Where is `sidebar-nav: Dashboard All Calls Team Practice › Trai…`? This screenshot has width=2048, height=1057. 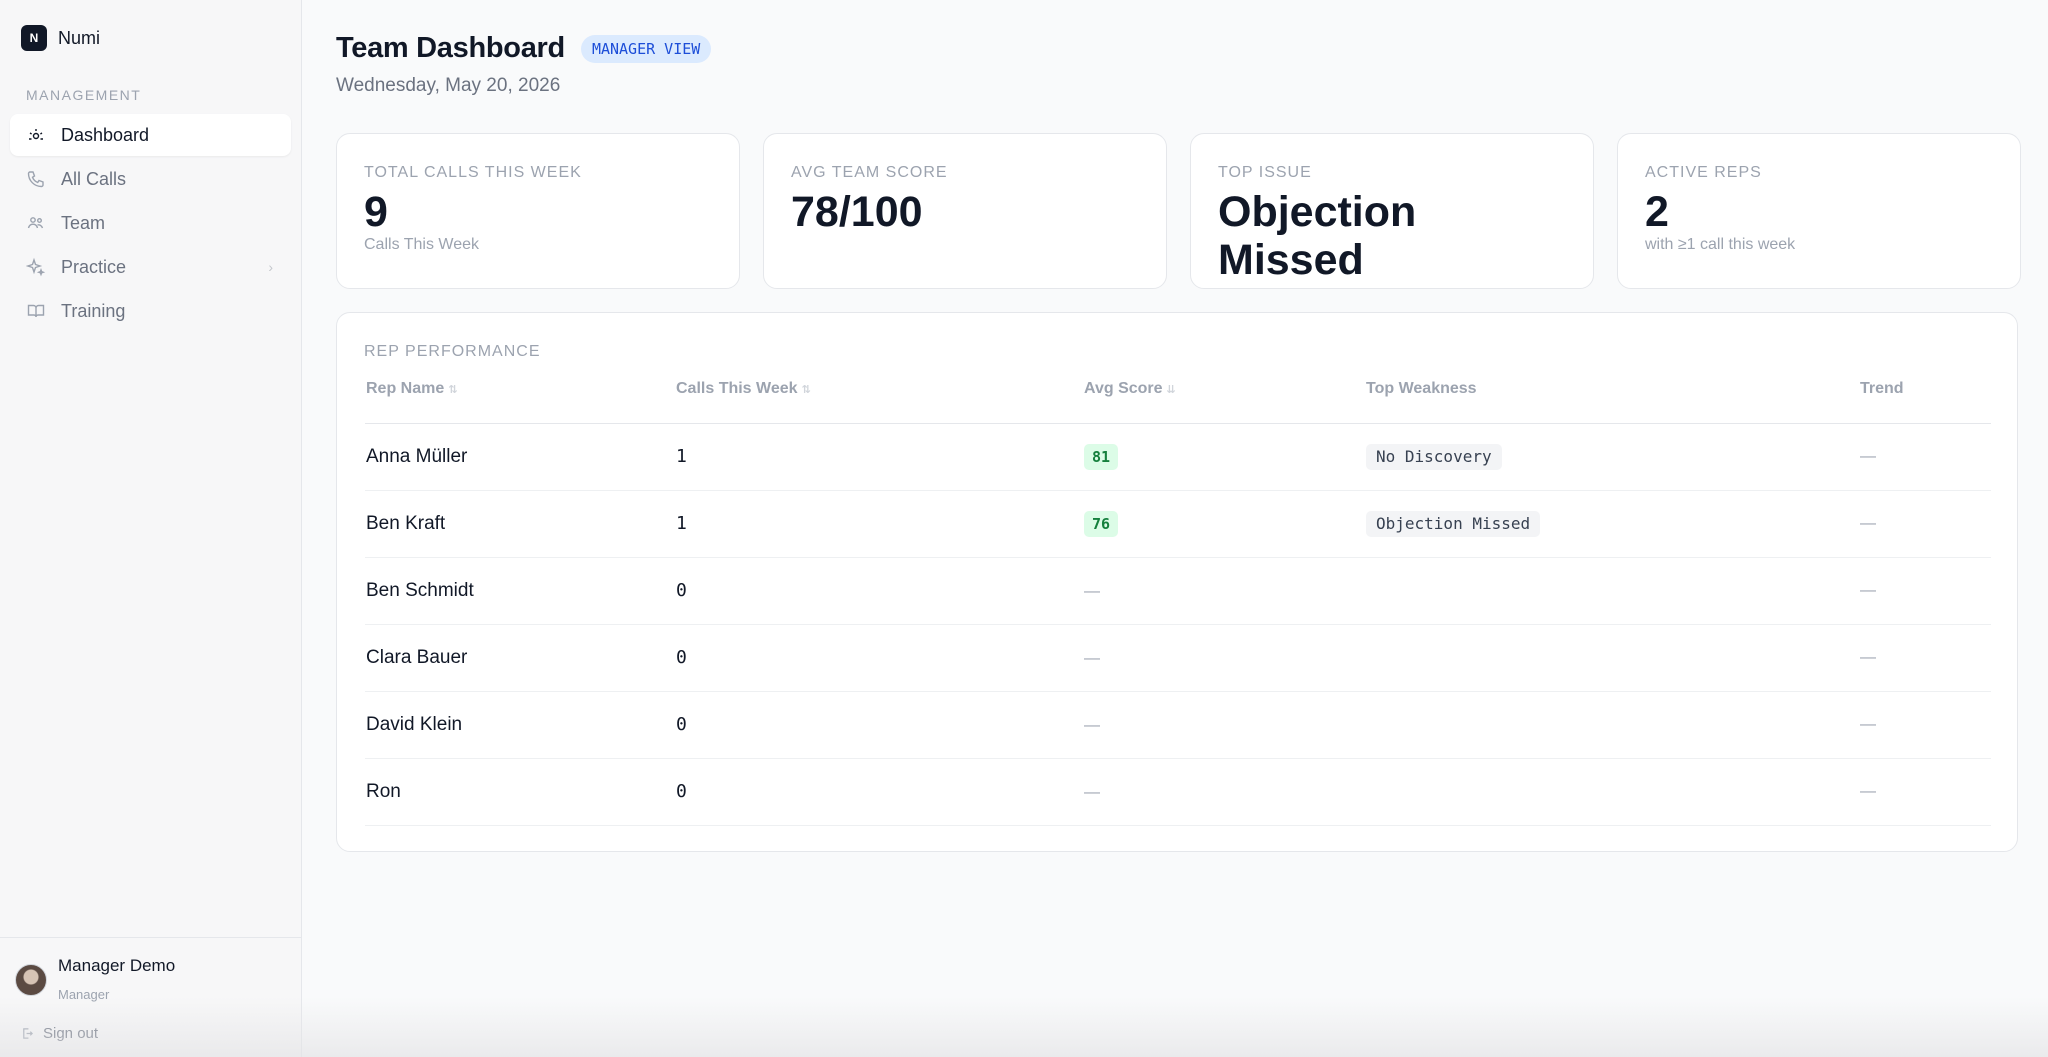 sidebar-nav: Dashboard All Calls Team Practice › Trai… is located at coordinates (150, 224).